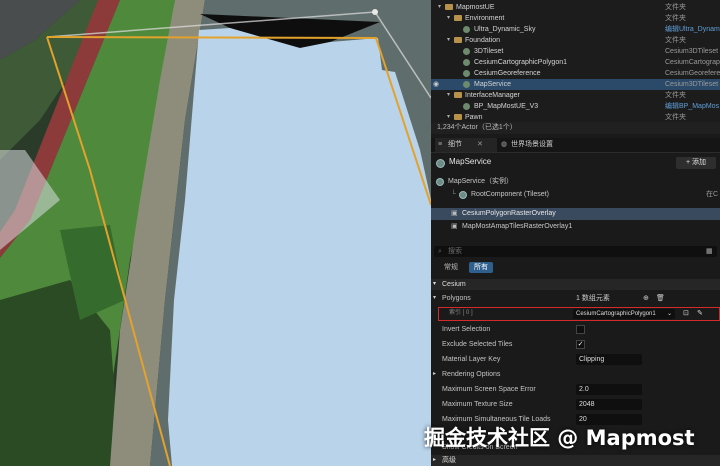 This screenshot has height=466, width=720. What do you see at coordinates (575, 18) in the screenshot?
I see `outliner-row: ▾ Environment 文件夹` at bounding box center [575, 18].